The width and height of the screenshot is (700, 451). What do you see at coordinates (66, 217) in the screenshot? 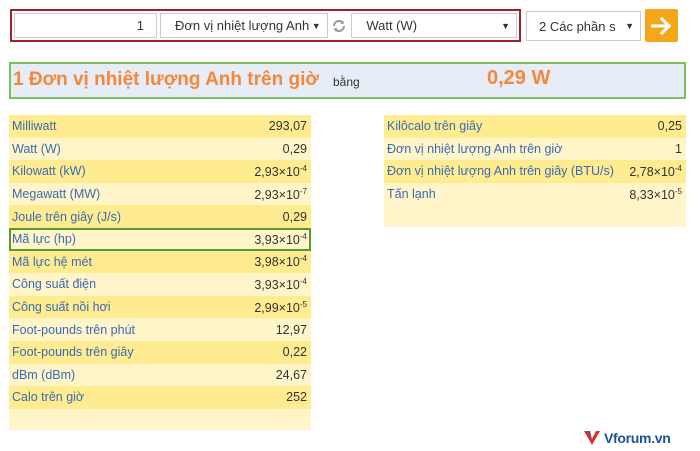
I see `unit-label: Joule trên giây (J/s)` at bounding box center [66, 217].